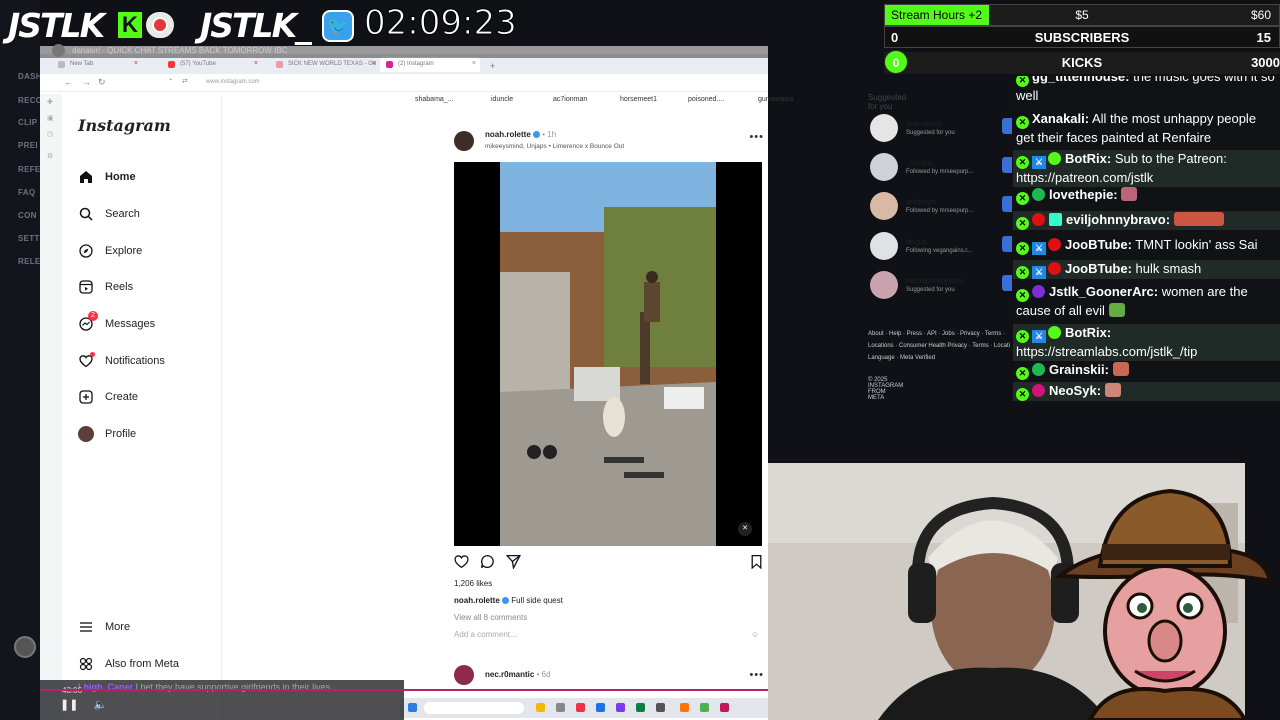  What do you see at coordinates (608, 354) in the screenshot?
I see `post-video: ✕` at bounding box center [608, 354].